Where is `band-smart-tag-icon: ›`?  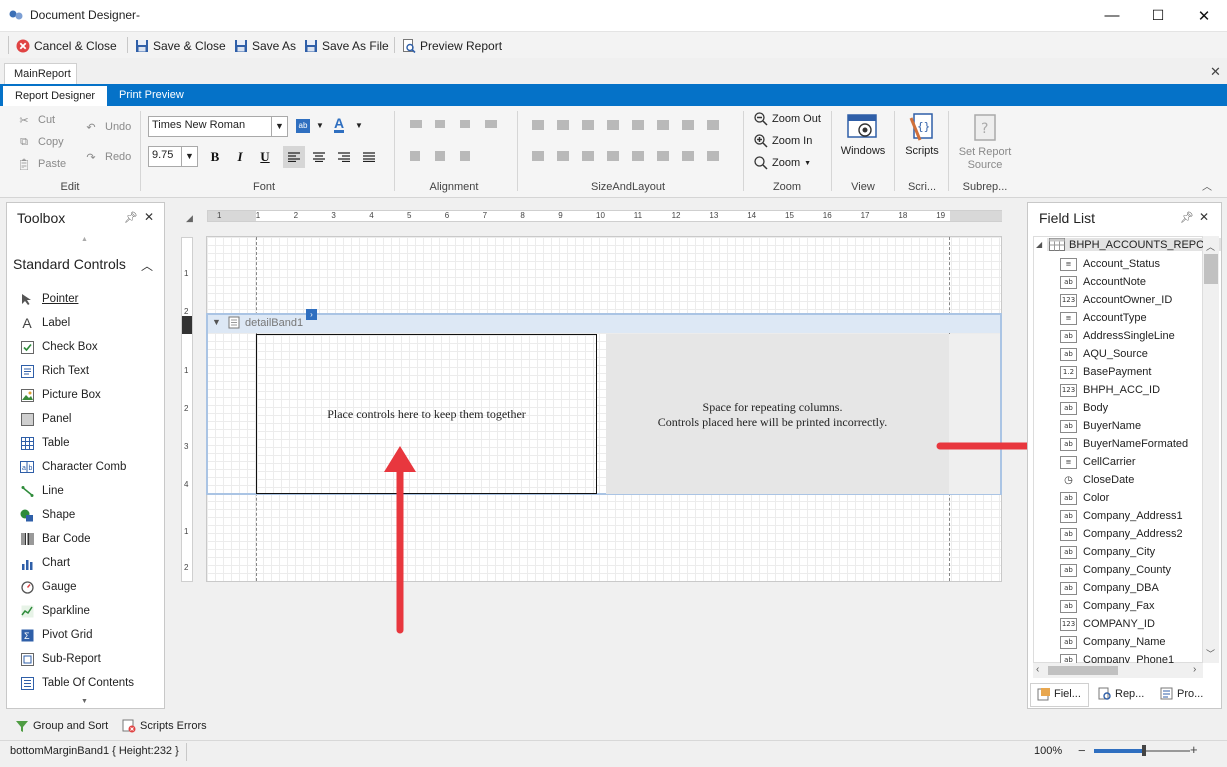
band-smart-tag-icon: › is located at coordinates (311, 314).